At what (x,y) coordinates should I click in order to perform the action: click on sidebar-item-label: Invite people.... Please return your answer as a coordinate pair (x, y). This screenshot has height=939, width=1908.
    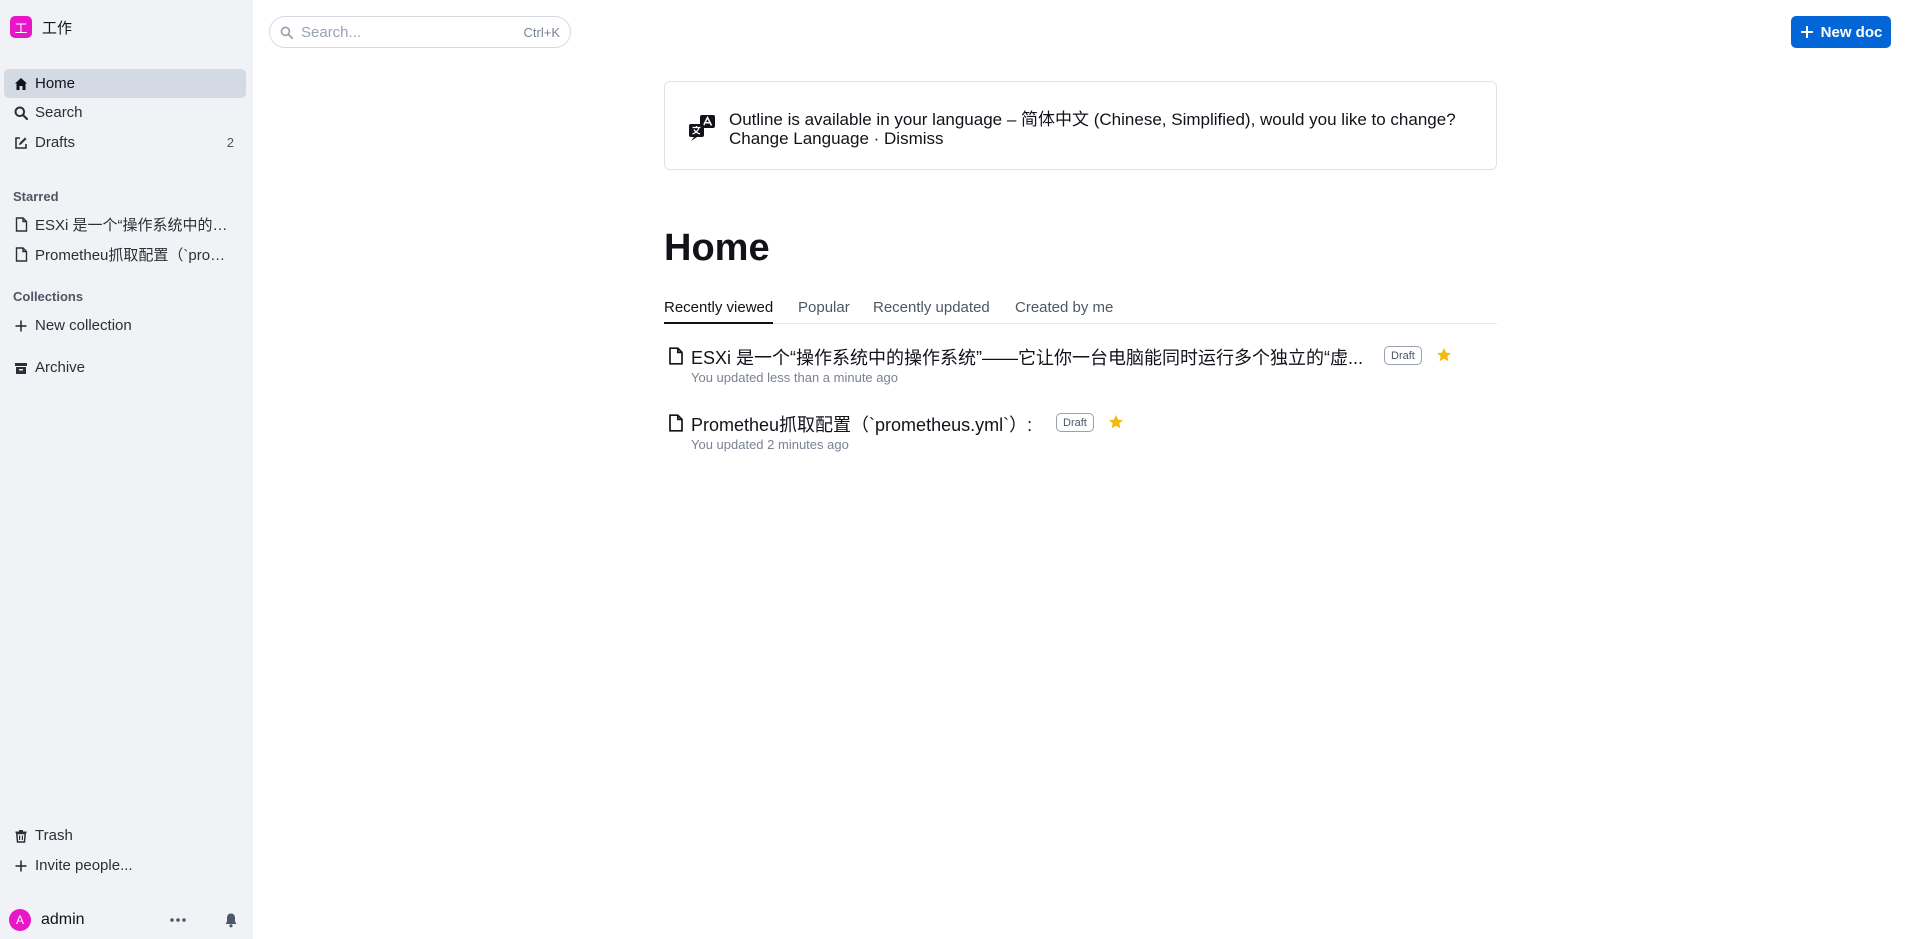
    Looking at the image, I should click on (84, 865).